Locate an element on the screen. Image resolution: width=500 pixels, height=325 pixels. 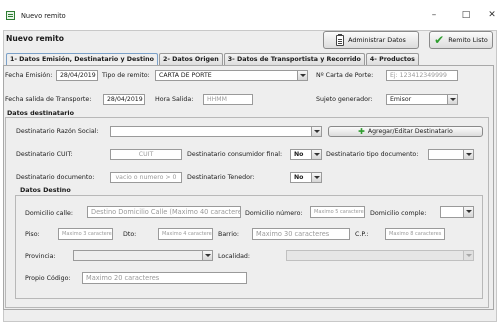
provincia-select is located at coordinates (143, 255).